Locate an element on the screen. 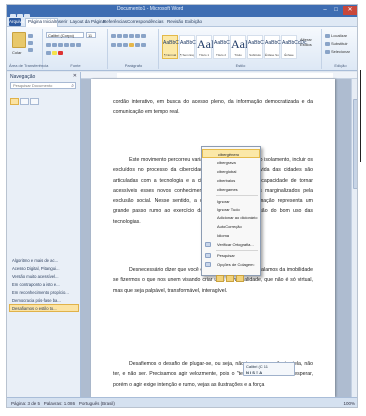 The height and width of the screenshot is (416, 366). increase-indent-icon is located at coordinates (137, 35).